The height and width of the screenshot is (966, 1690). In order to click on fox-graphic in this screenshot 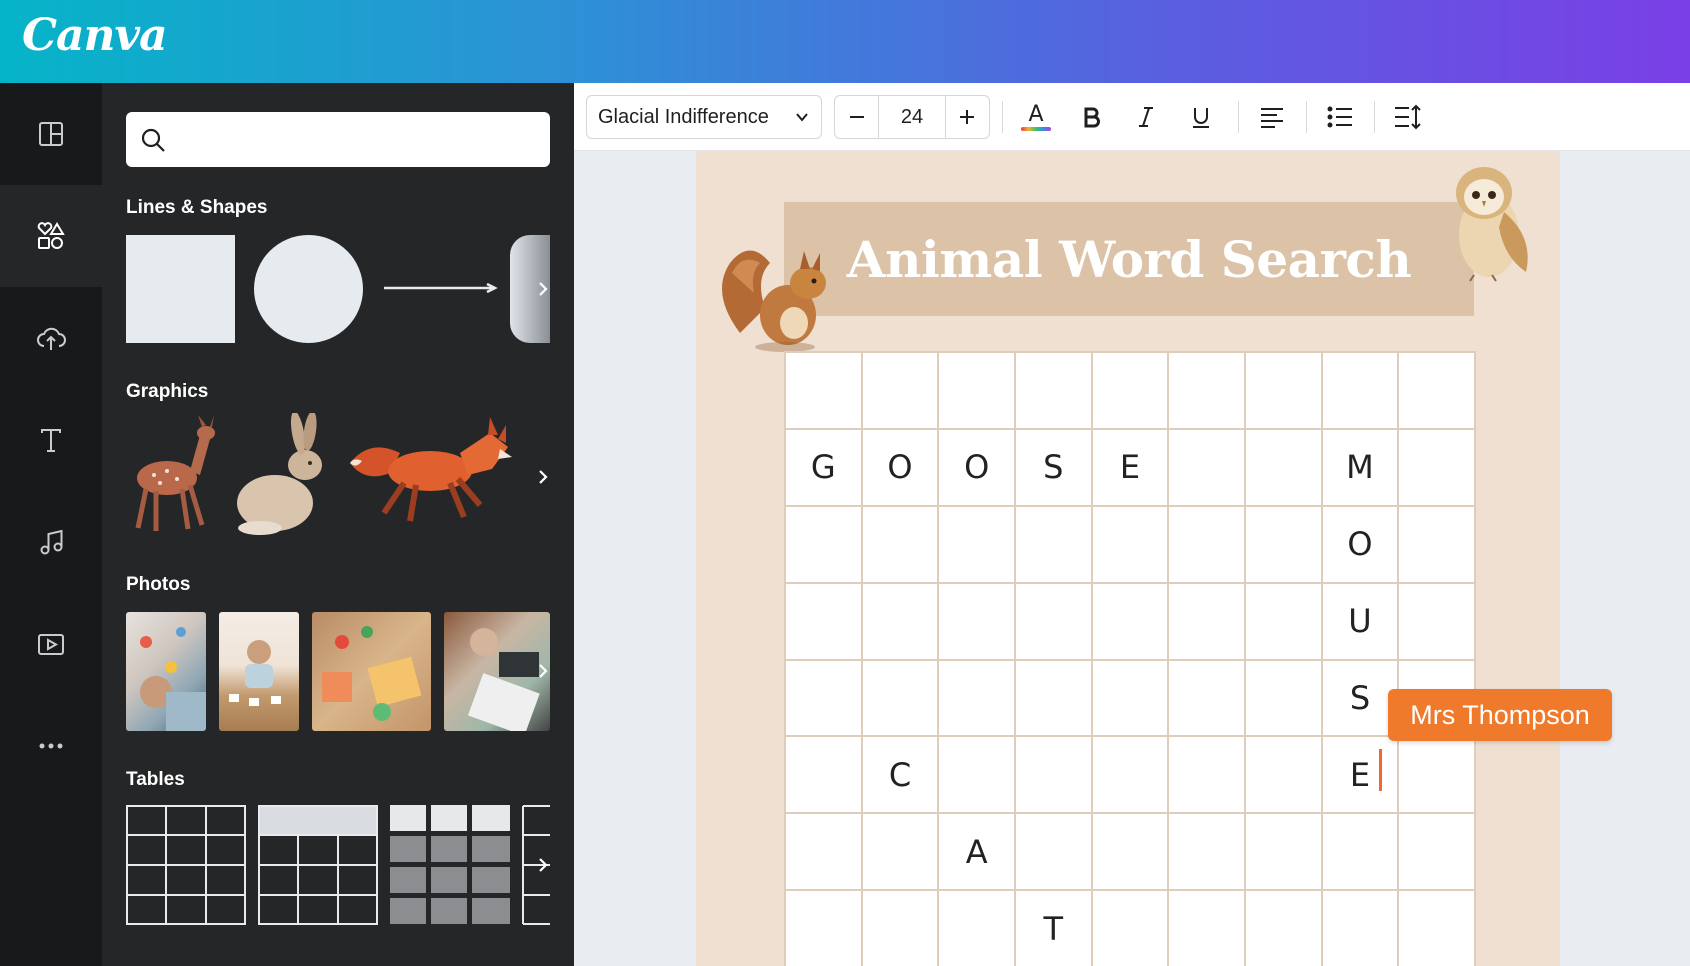, I will do `click(427, 475)`.